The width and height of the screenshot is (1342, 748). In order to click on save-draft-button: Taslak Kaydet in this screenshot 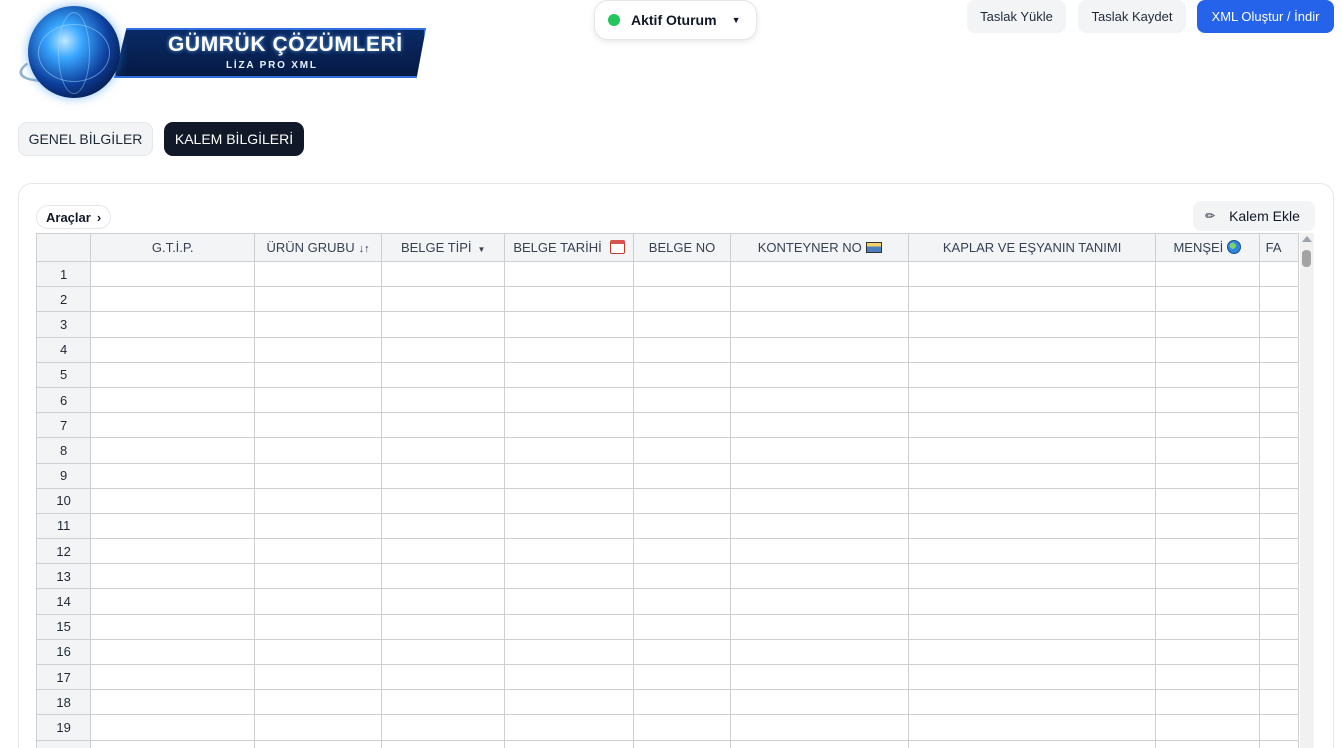, I will do `click(1132, 16)`.